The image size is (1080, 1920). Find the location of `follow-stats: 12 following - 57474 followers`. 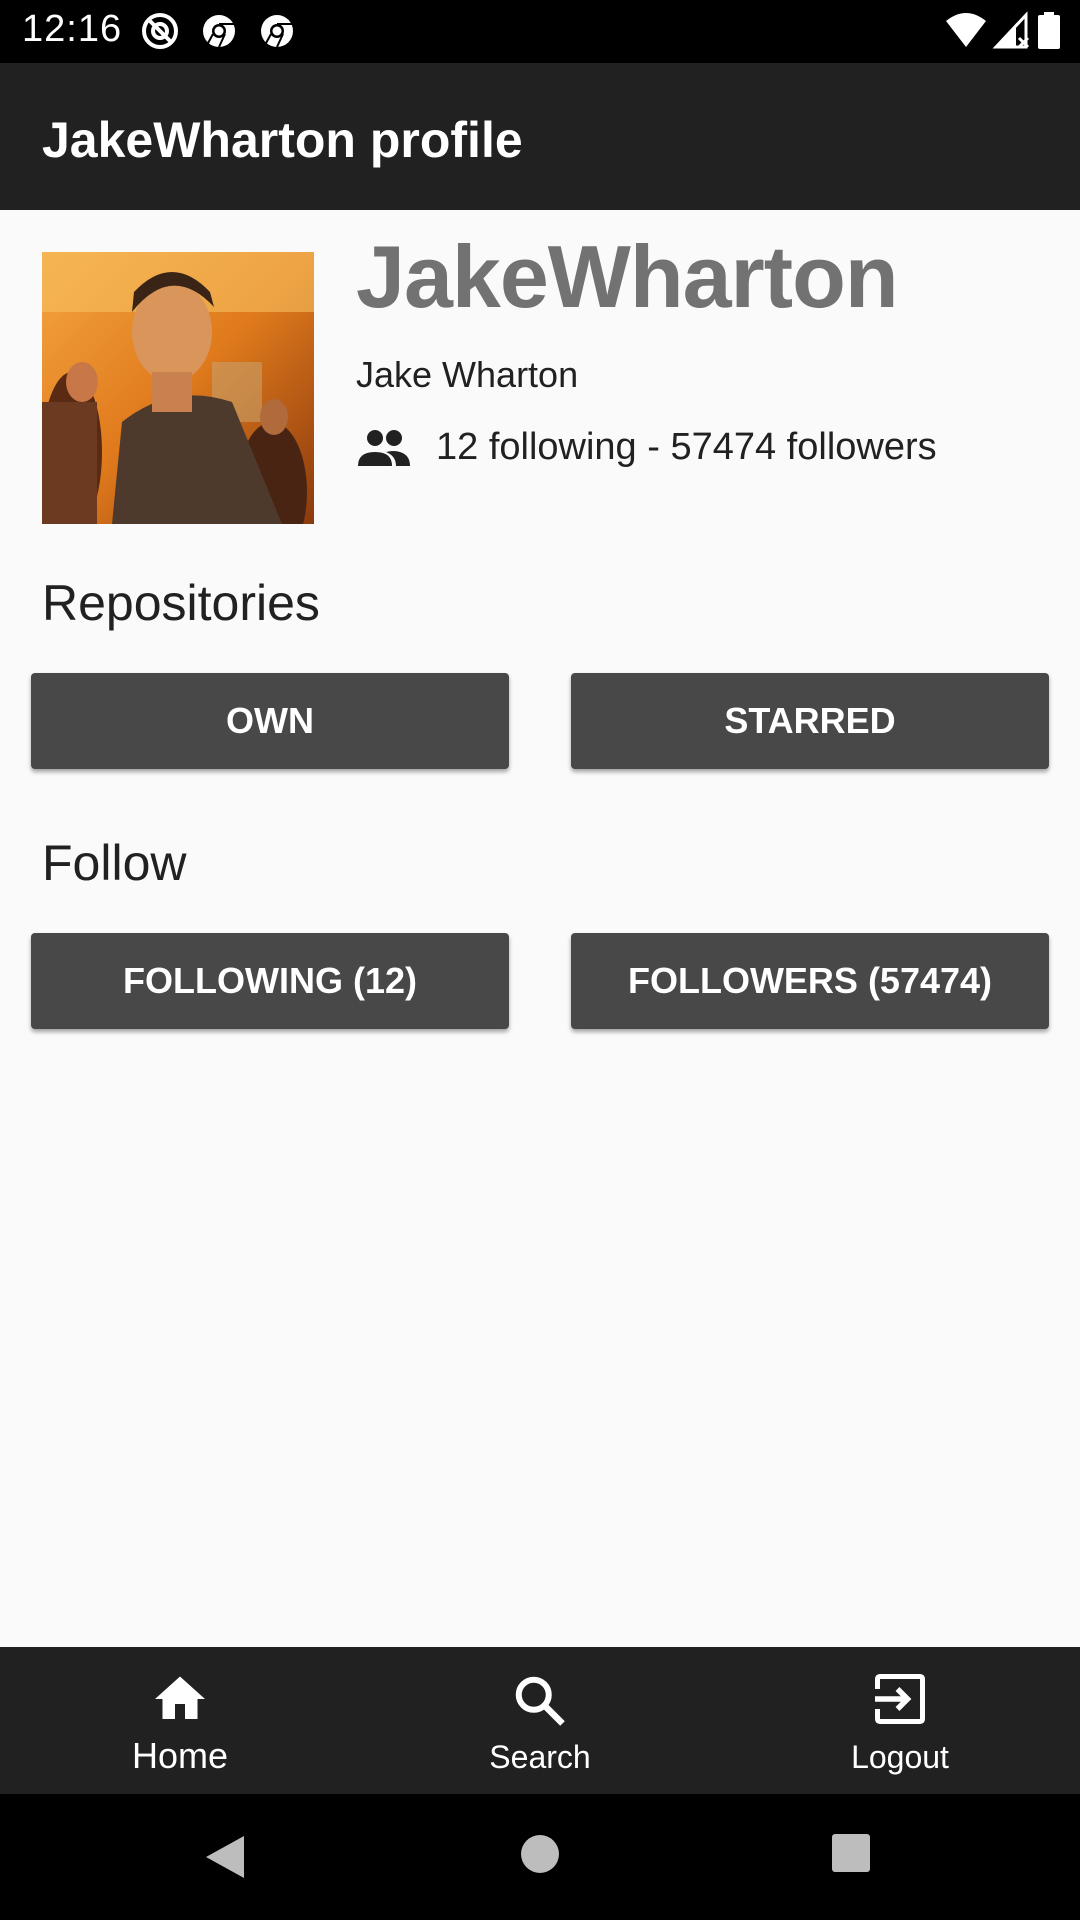

follow-stats: 12 following - 57474 followers is located at coordinates (686, 447).